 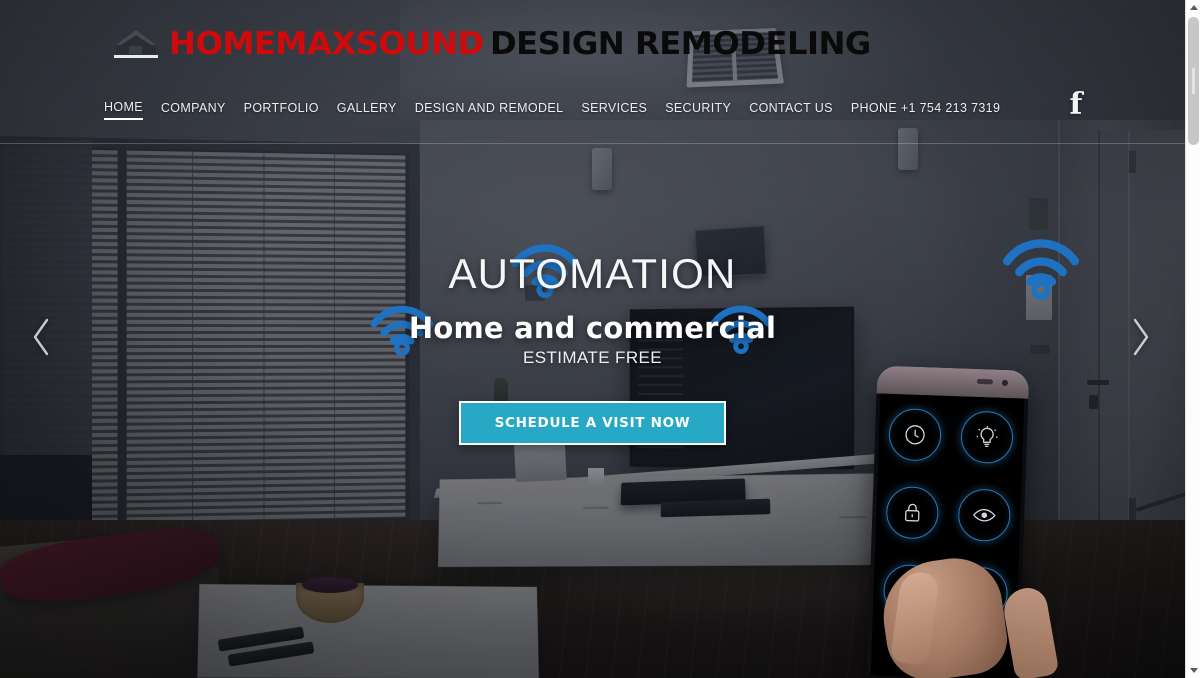 What do you see at coordinates (1192, 339) in the screenshot?
I see `browser-scrollbar` at bounding box center [1192, 339].